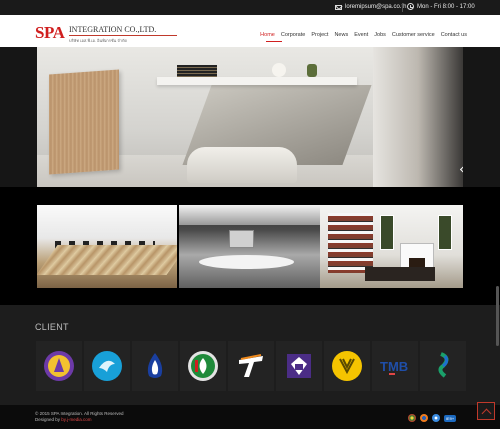 The image size is (500, 429). What do you see at coordinates (445, 232) in the screenshot?
I see `thumb-window-right` at bounding box center [445, 232].